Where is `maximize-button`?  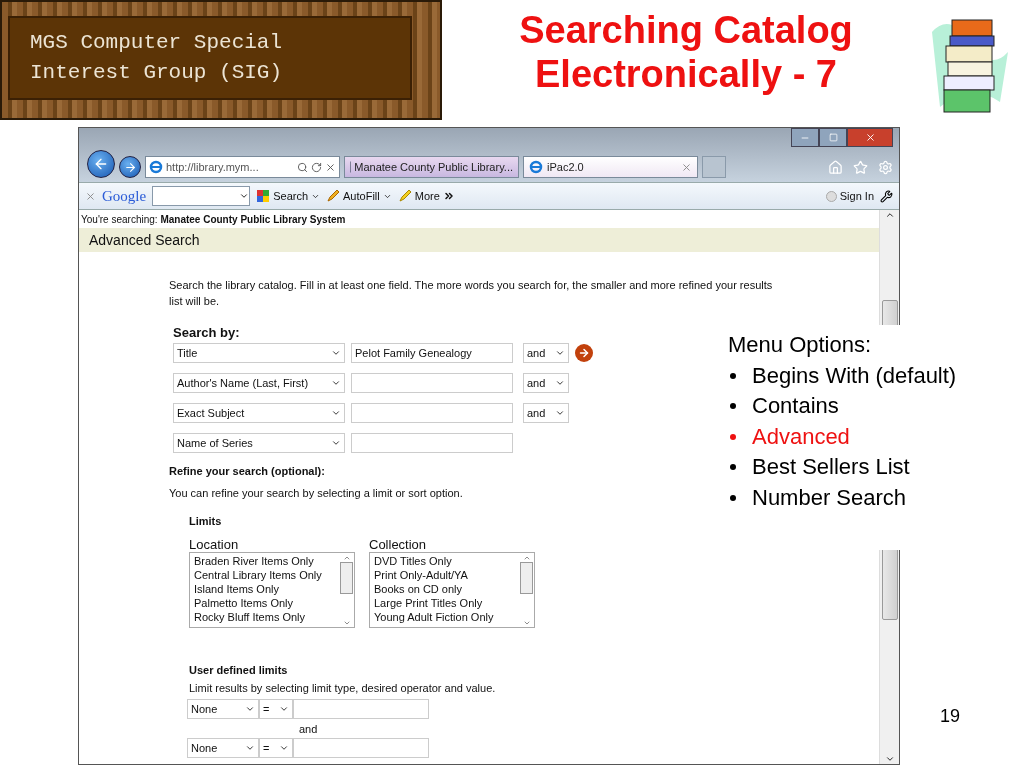
maximize-button is located at coordinates (833, 137).